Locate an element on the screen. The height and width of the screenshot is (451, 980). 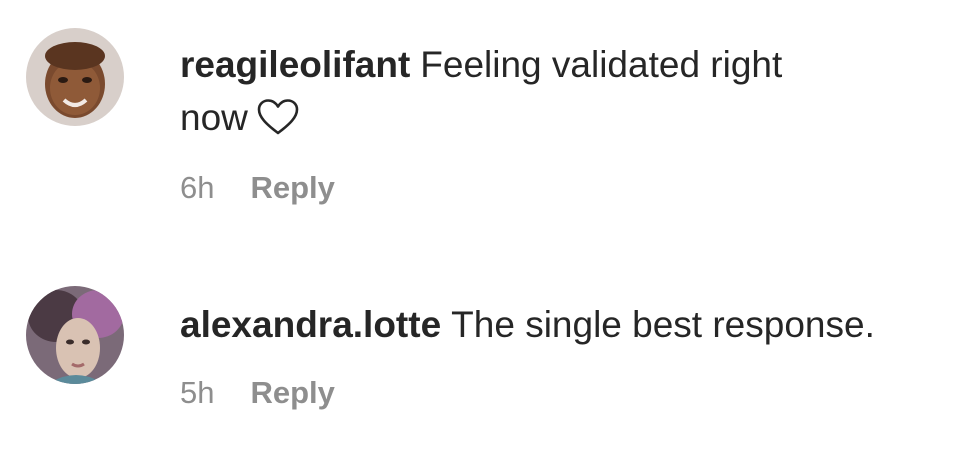
comment-username: reagileolifant is located at coordinates (295, 64).